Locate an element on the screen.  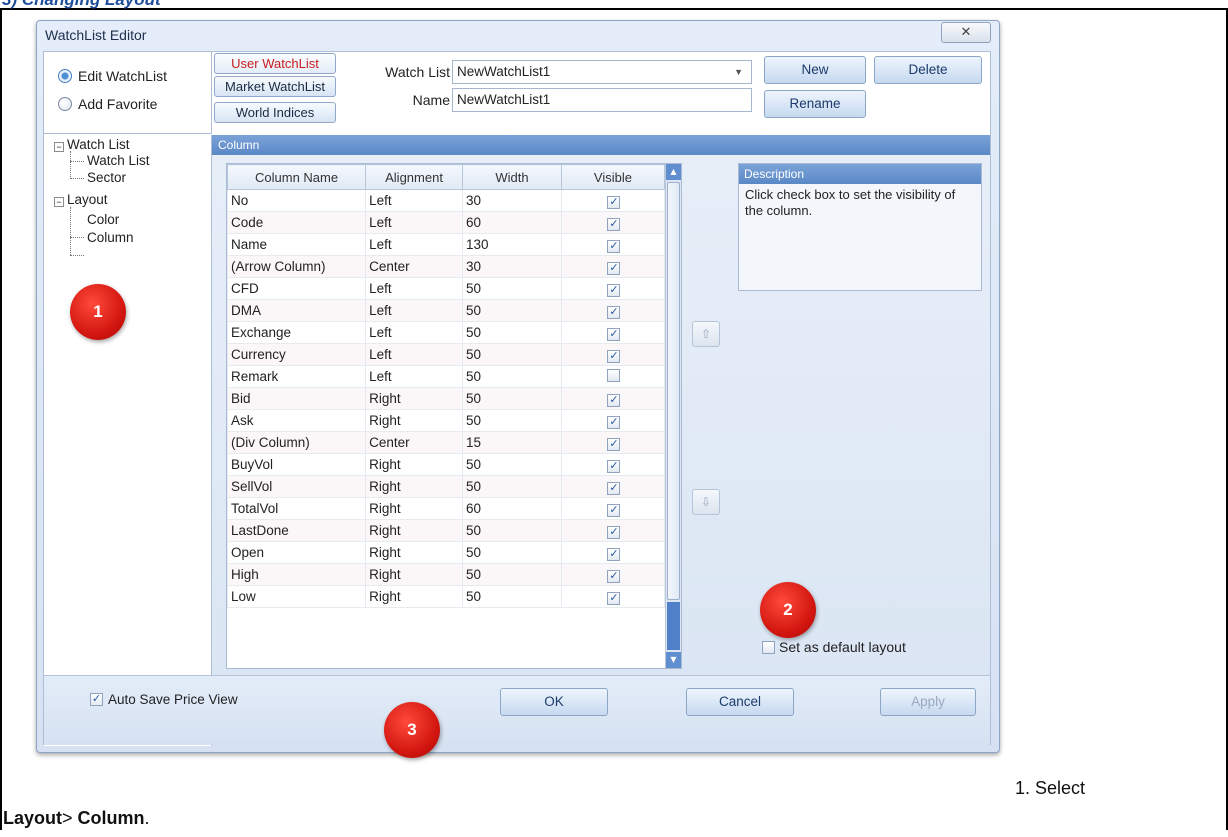
table-row: Bid Right 50 ✓ is located at coordinates (446, 398).